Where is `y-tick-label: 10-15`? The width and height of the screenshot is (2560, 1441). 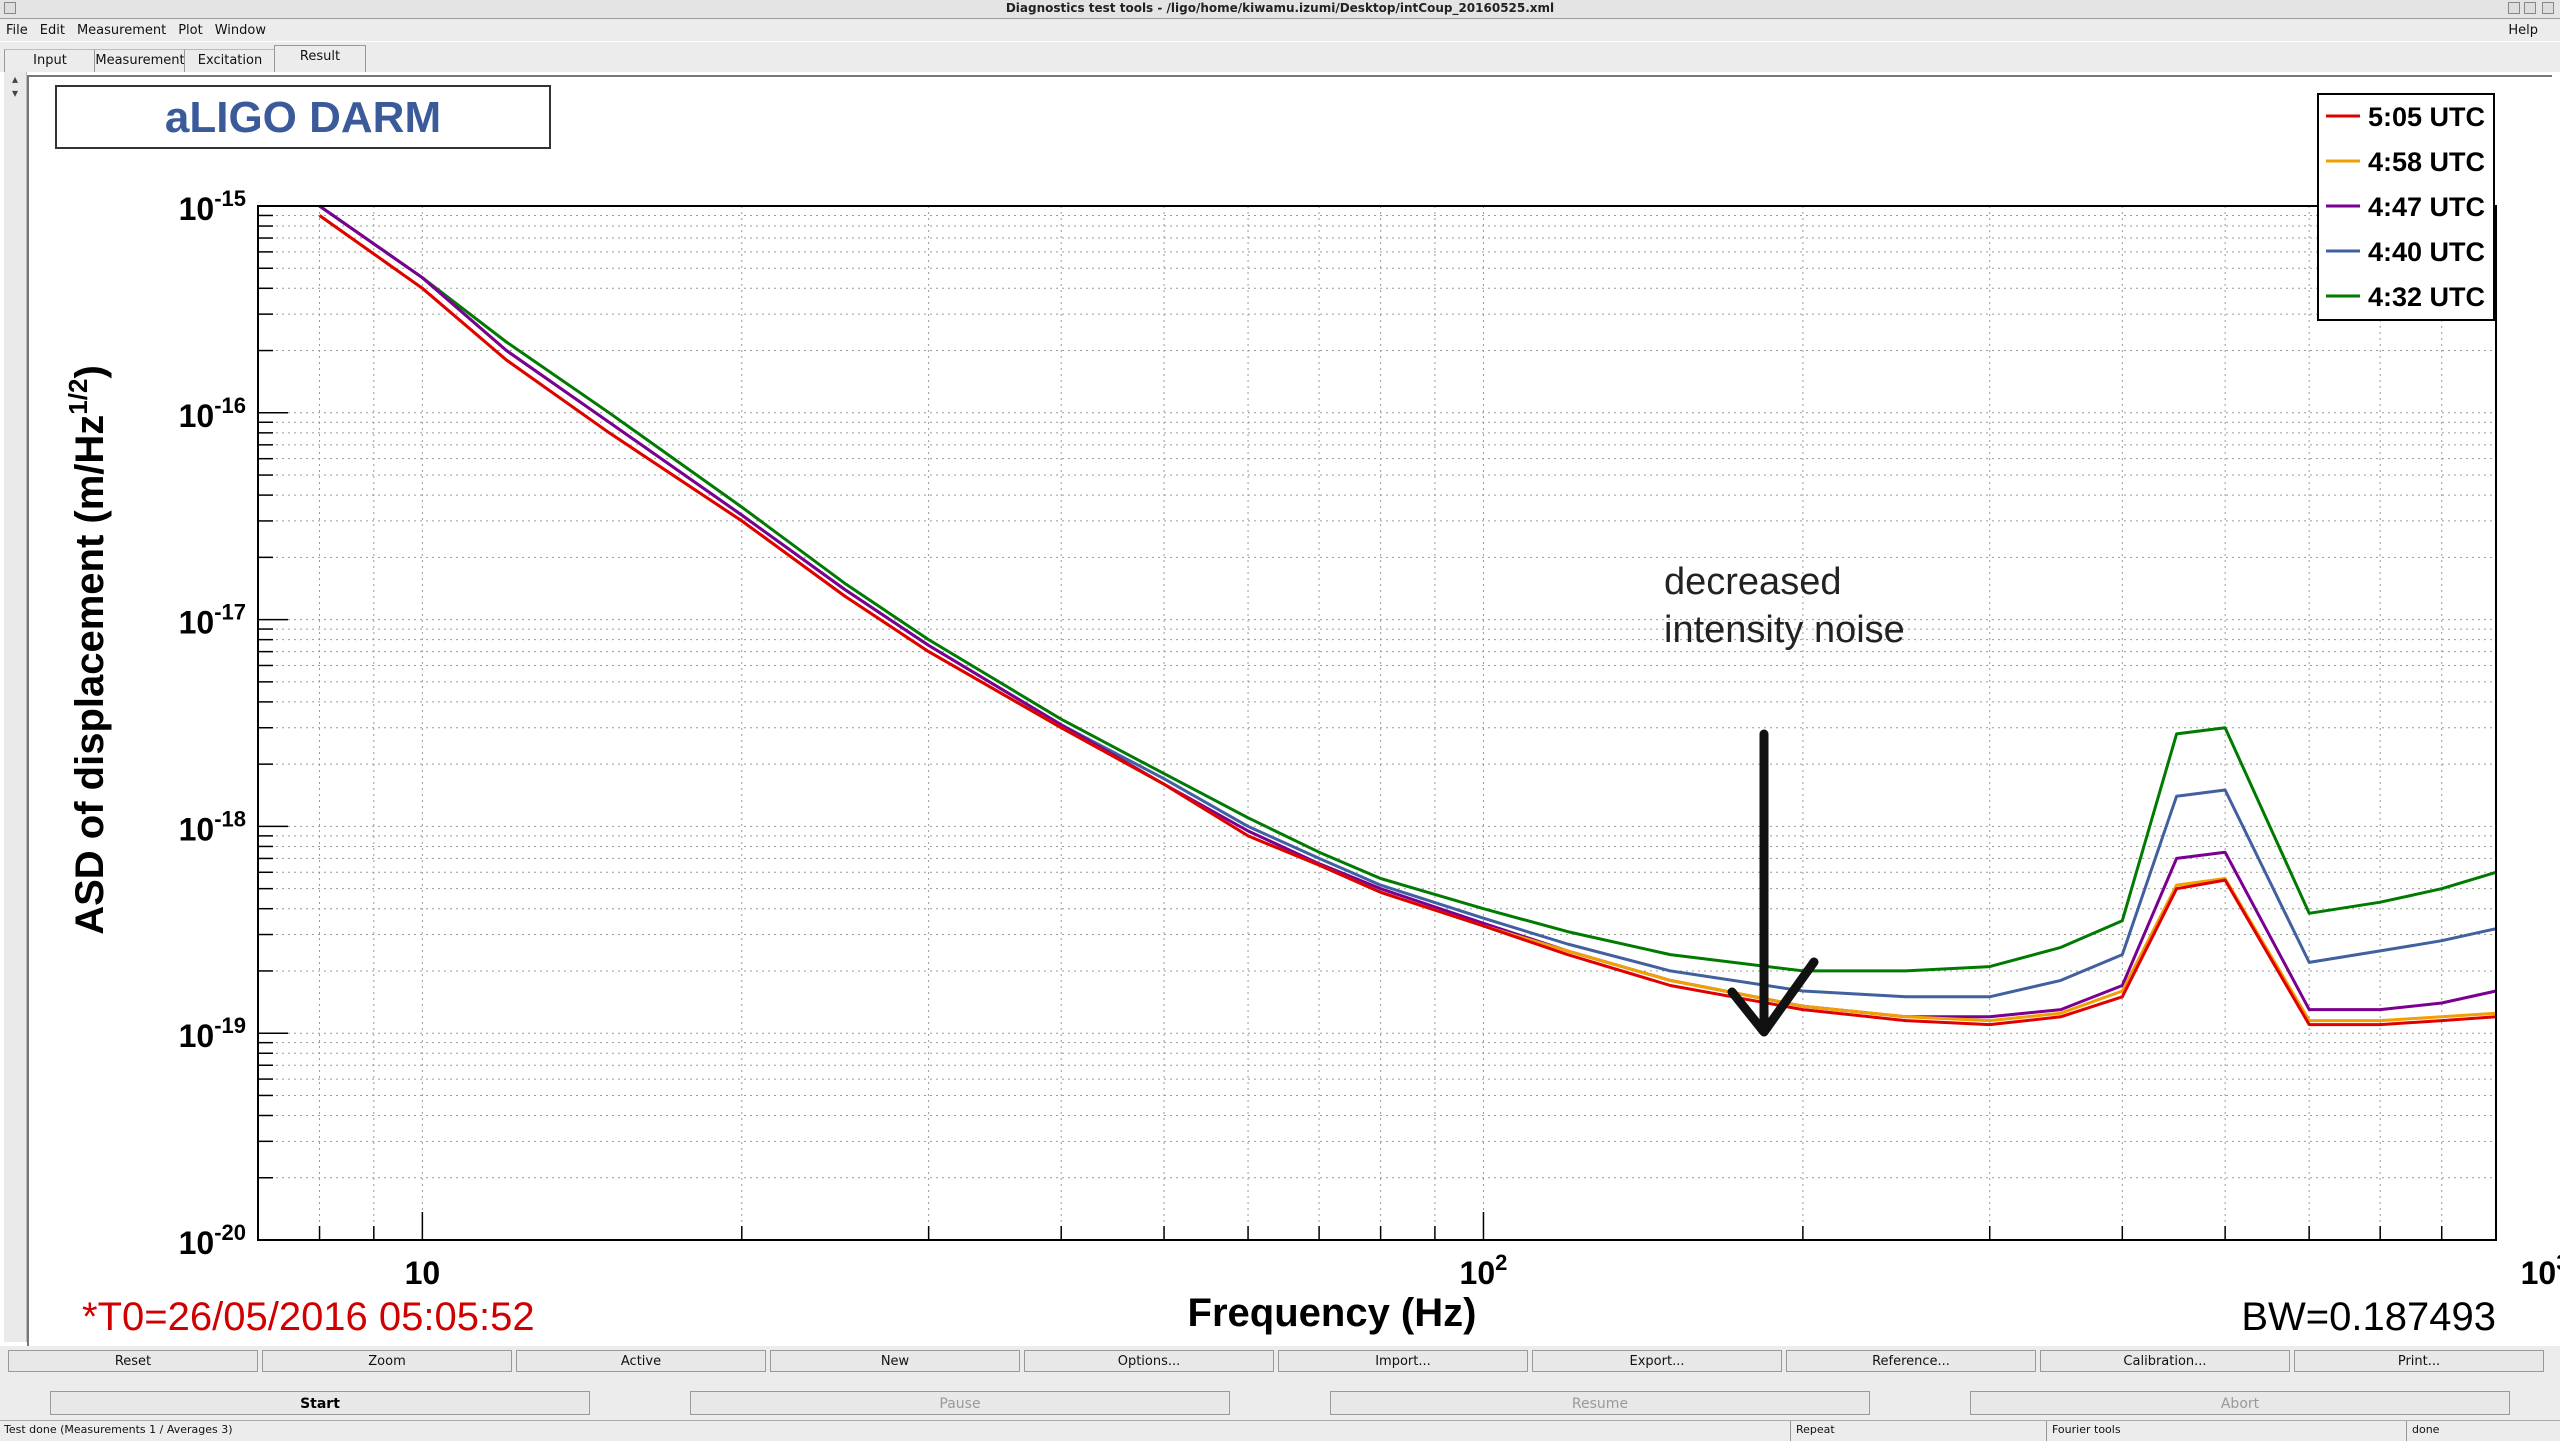 y-tick-label: 10-15 is located at coordinates (212, 206).